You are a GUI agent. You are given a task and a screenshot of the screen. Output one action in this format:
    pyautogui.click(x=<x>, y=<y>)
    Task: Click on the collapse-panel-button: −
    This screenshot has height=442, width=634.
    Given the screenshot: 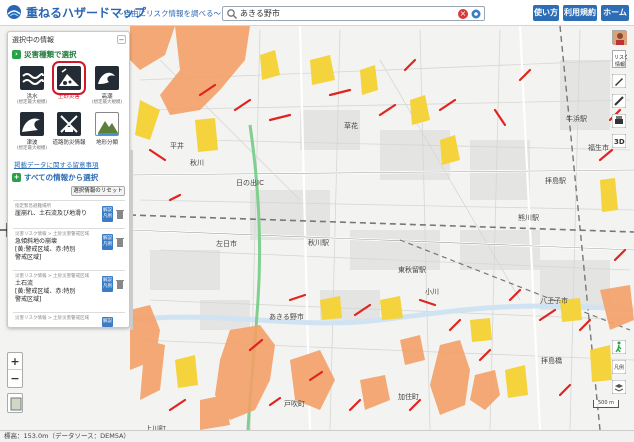 What is the action you would take?
    pyautogui.click(x=121, y=39)
    